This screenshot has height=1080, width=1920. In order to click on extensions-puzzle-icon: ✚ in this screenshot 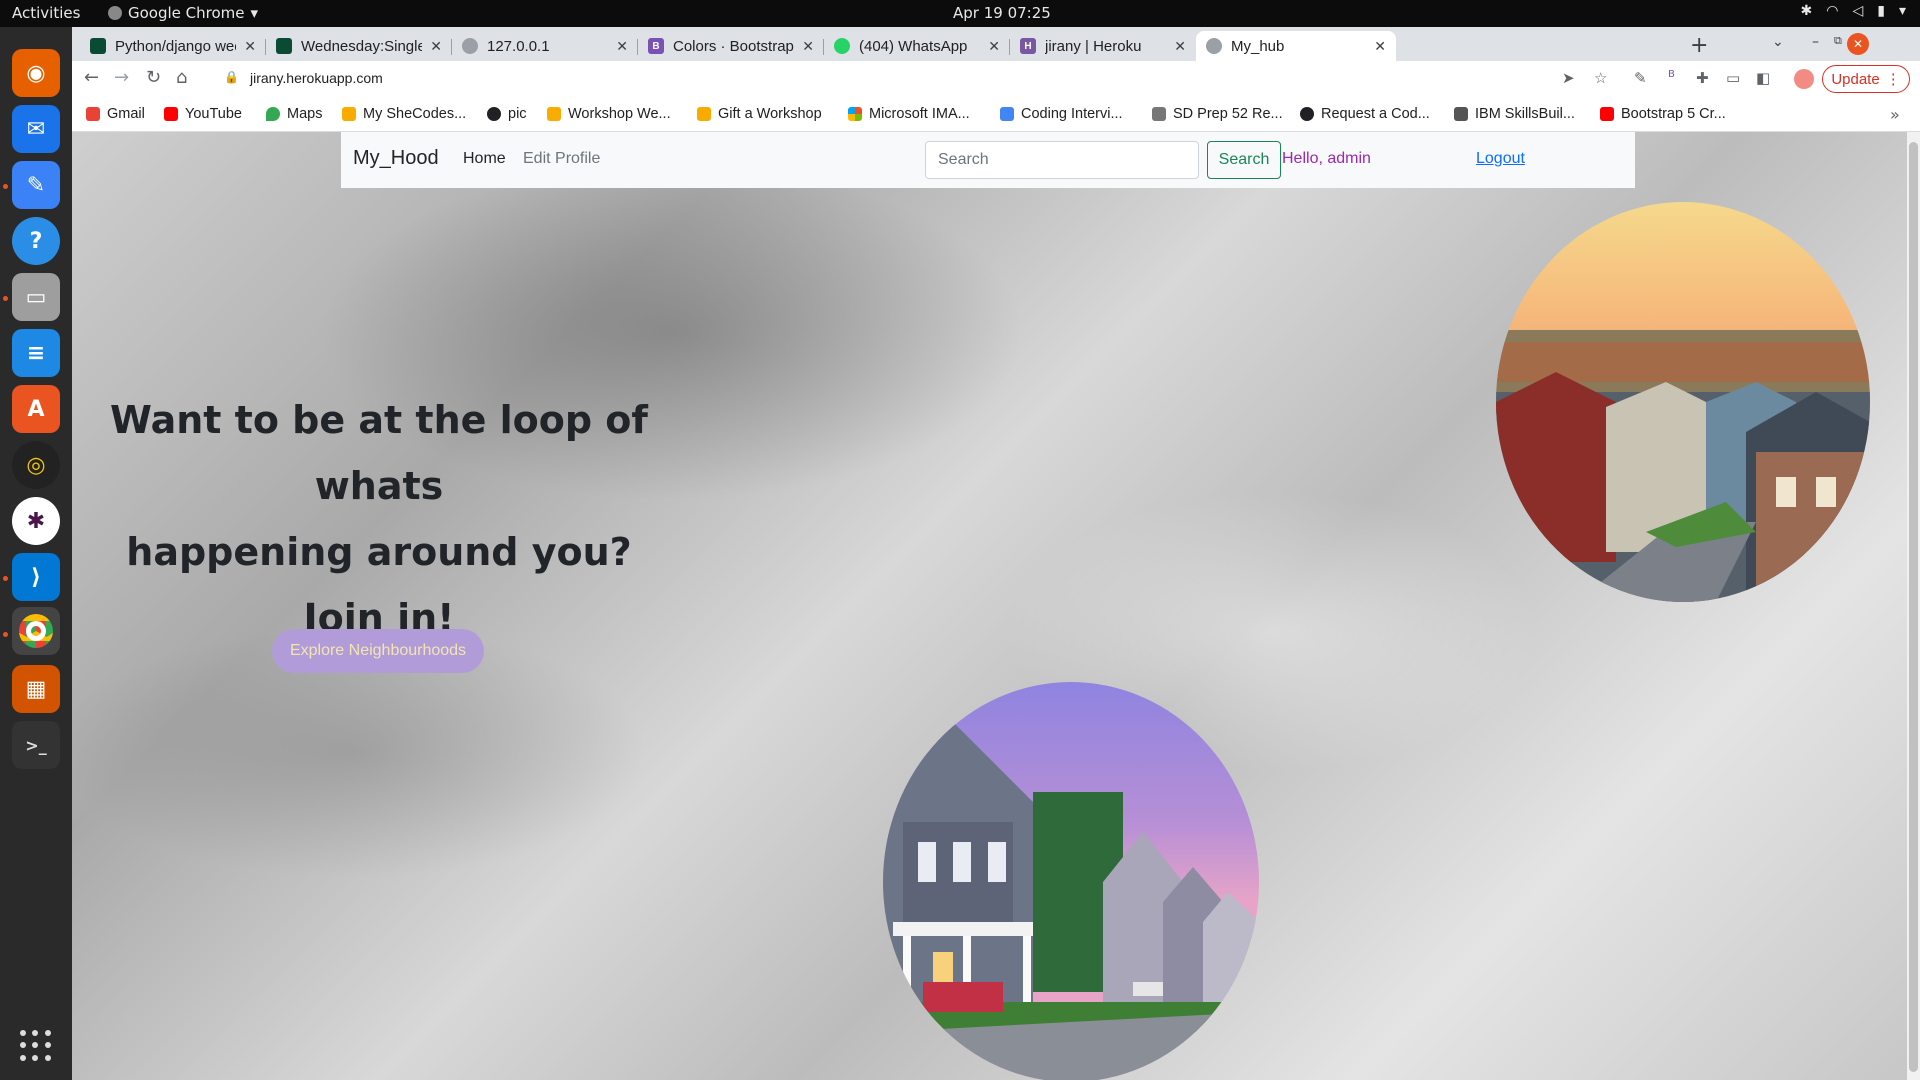, I will do `click(1702, 78)`.